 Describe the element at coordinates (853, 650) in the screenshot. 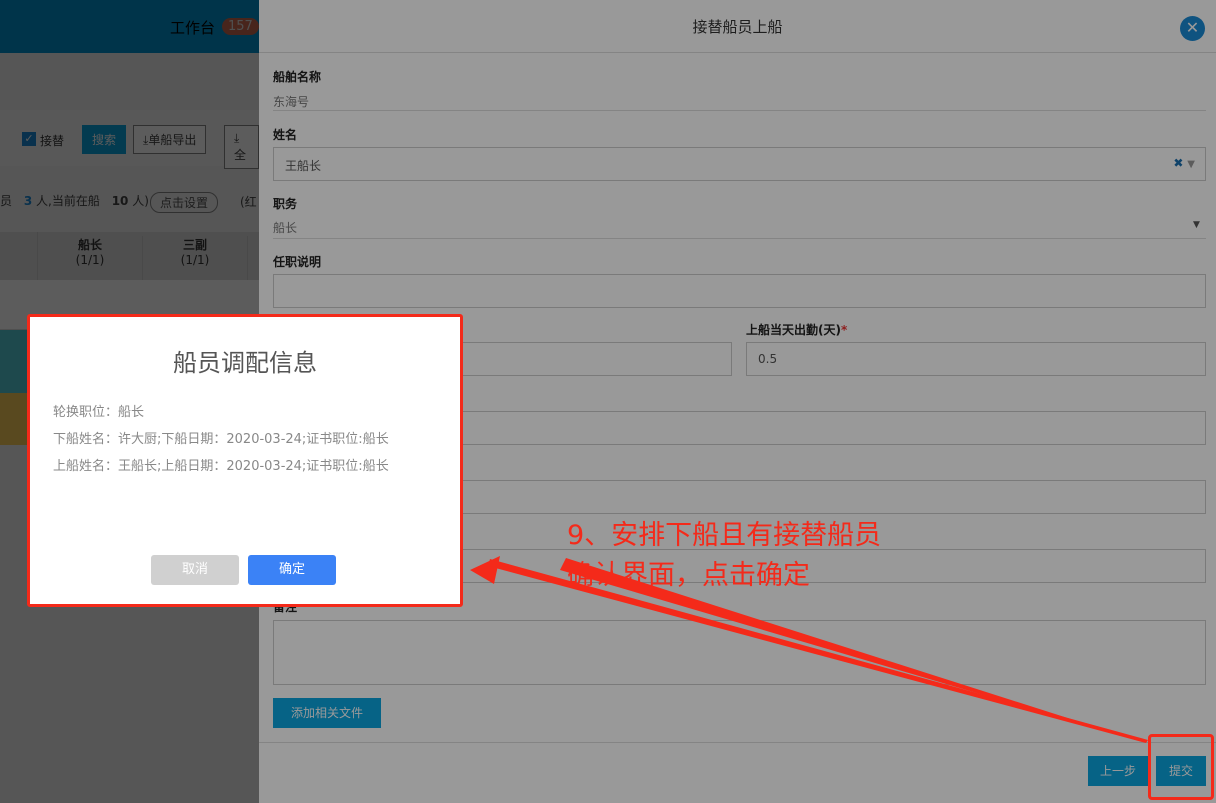

I see `arrow-shaft-thick` at that location.